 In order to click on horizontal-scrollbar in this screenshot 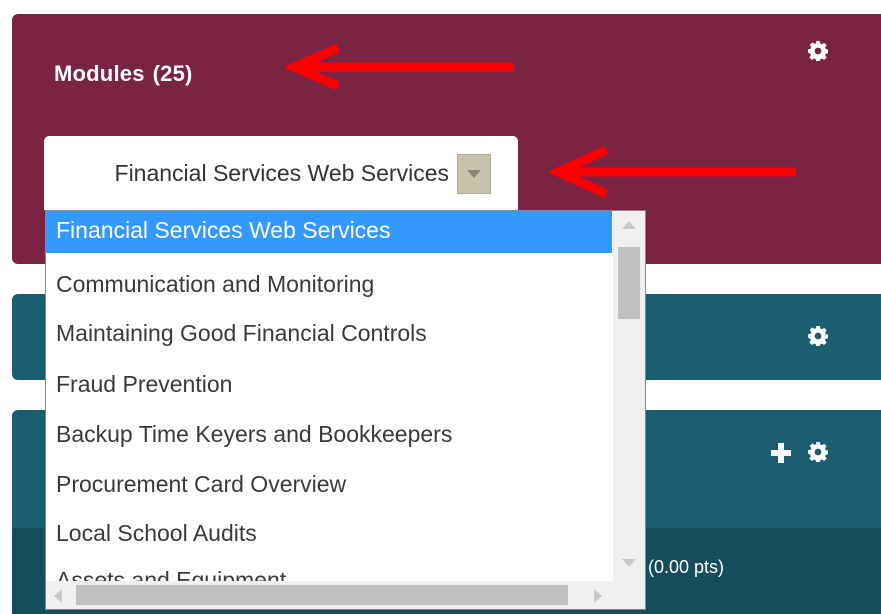, I will do `click(345, 595)`.